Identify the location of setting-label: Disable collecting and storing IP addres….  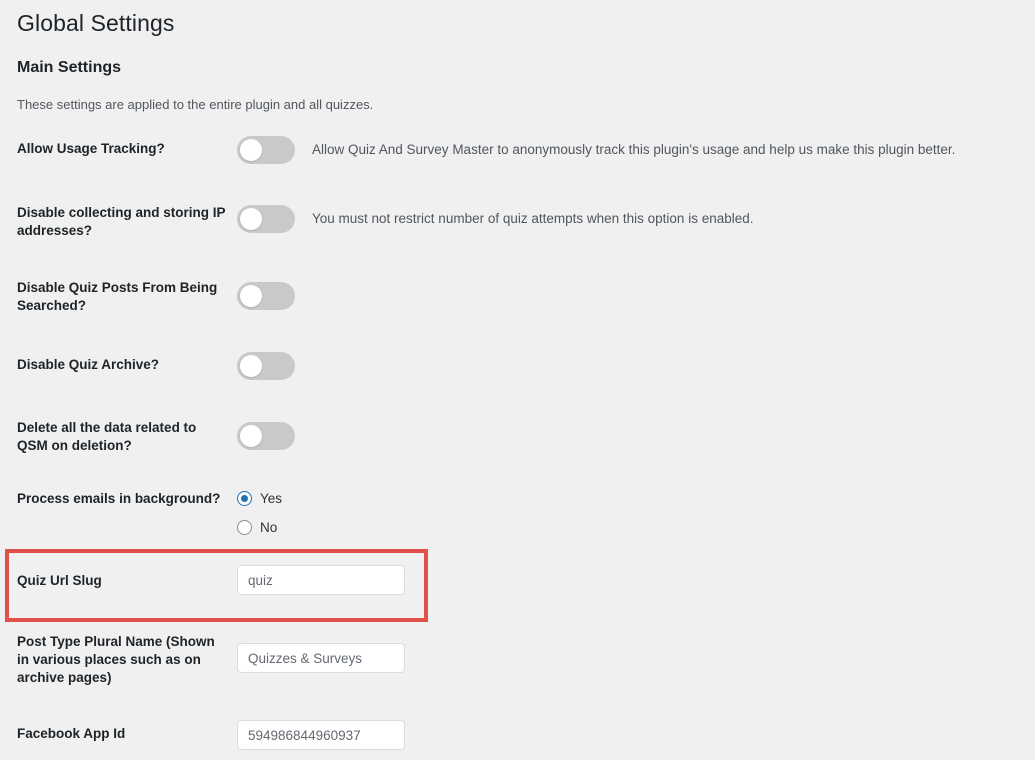
(121, 221).